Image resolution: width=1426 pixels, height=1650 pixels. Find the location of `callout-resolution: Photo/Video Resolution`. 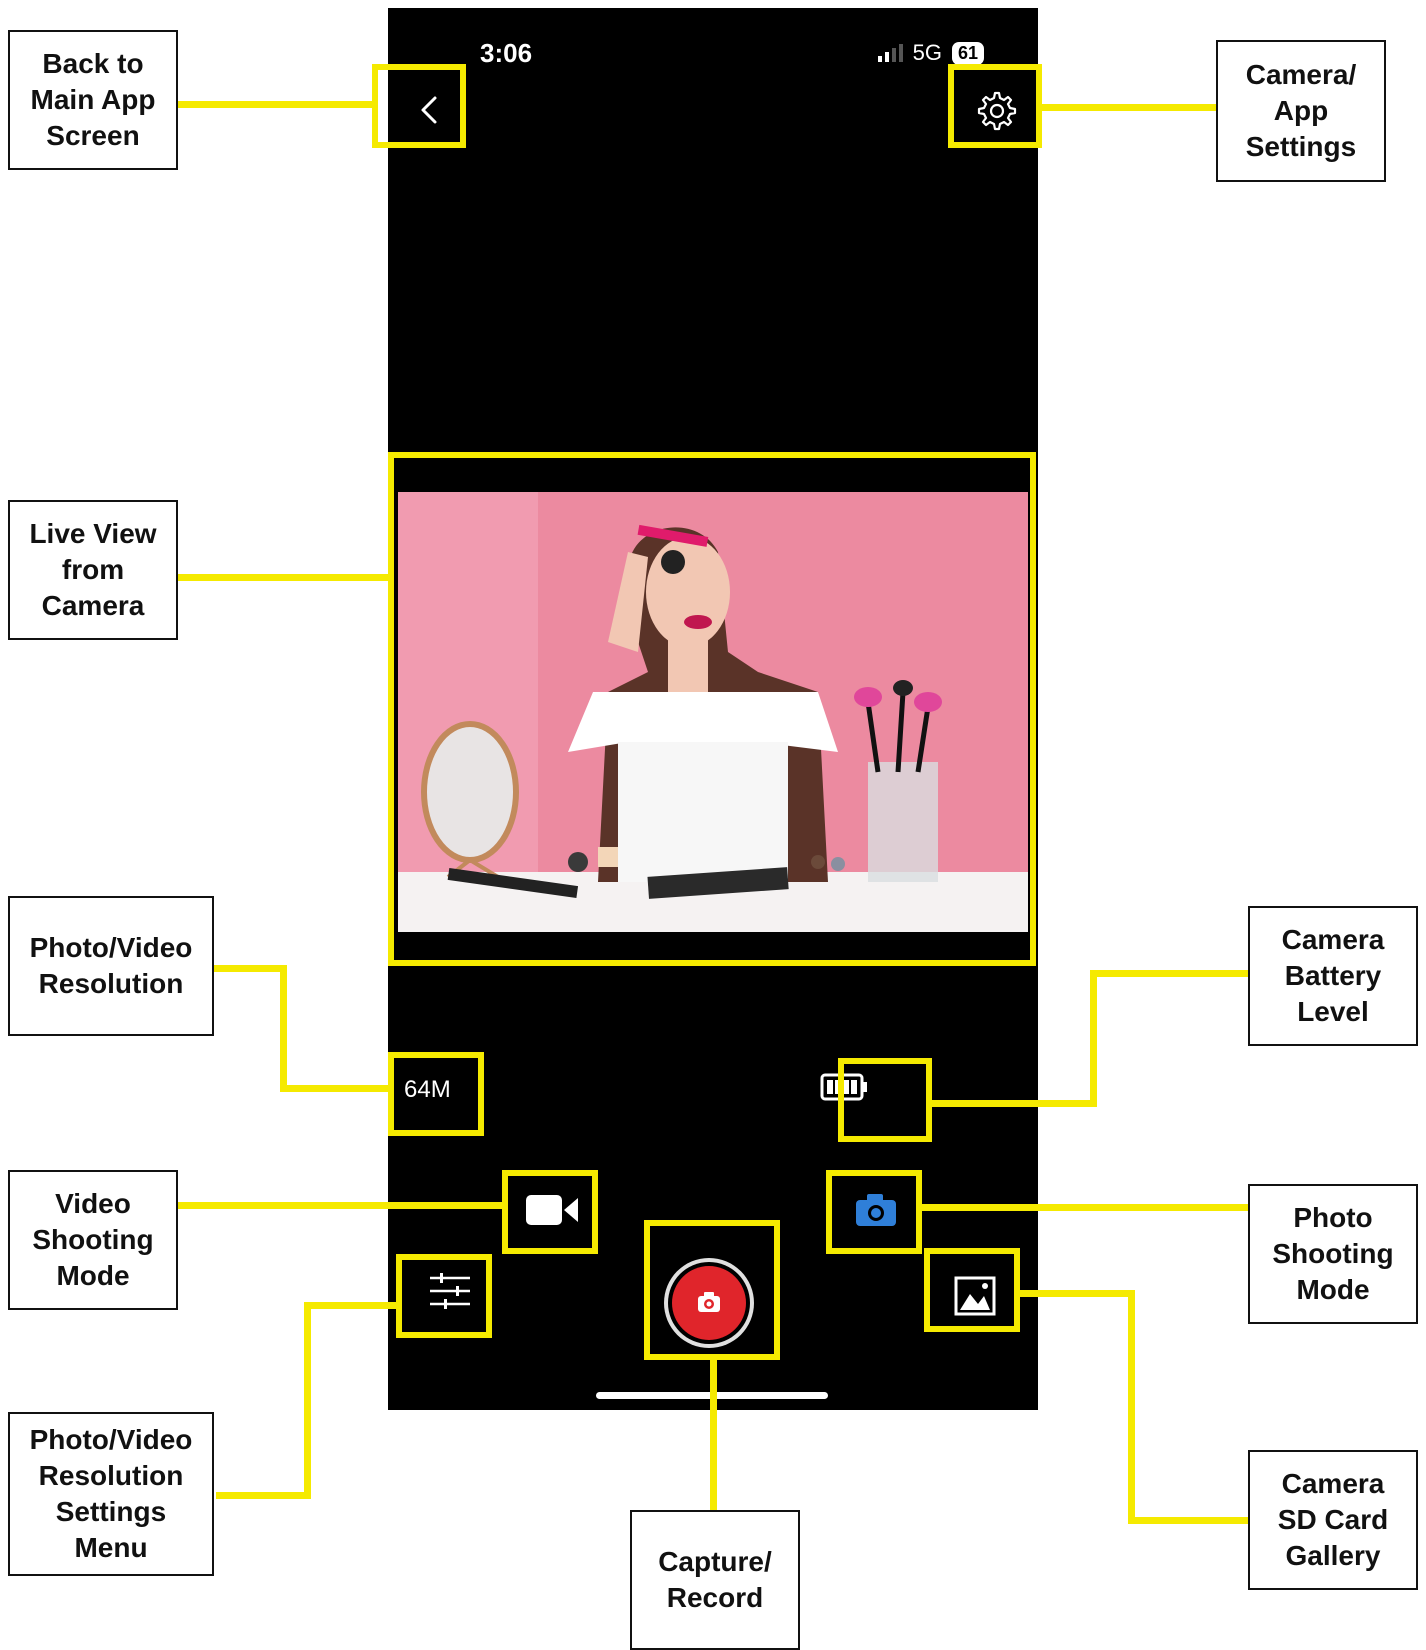

callout-resolution: Photo/Video Resolution is located at coordinates (111, 966).